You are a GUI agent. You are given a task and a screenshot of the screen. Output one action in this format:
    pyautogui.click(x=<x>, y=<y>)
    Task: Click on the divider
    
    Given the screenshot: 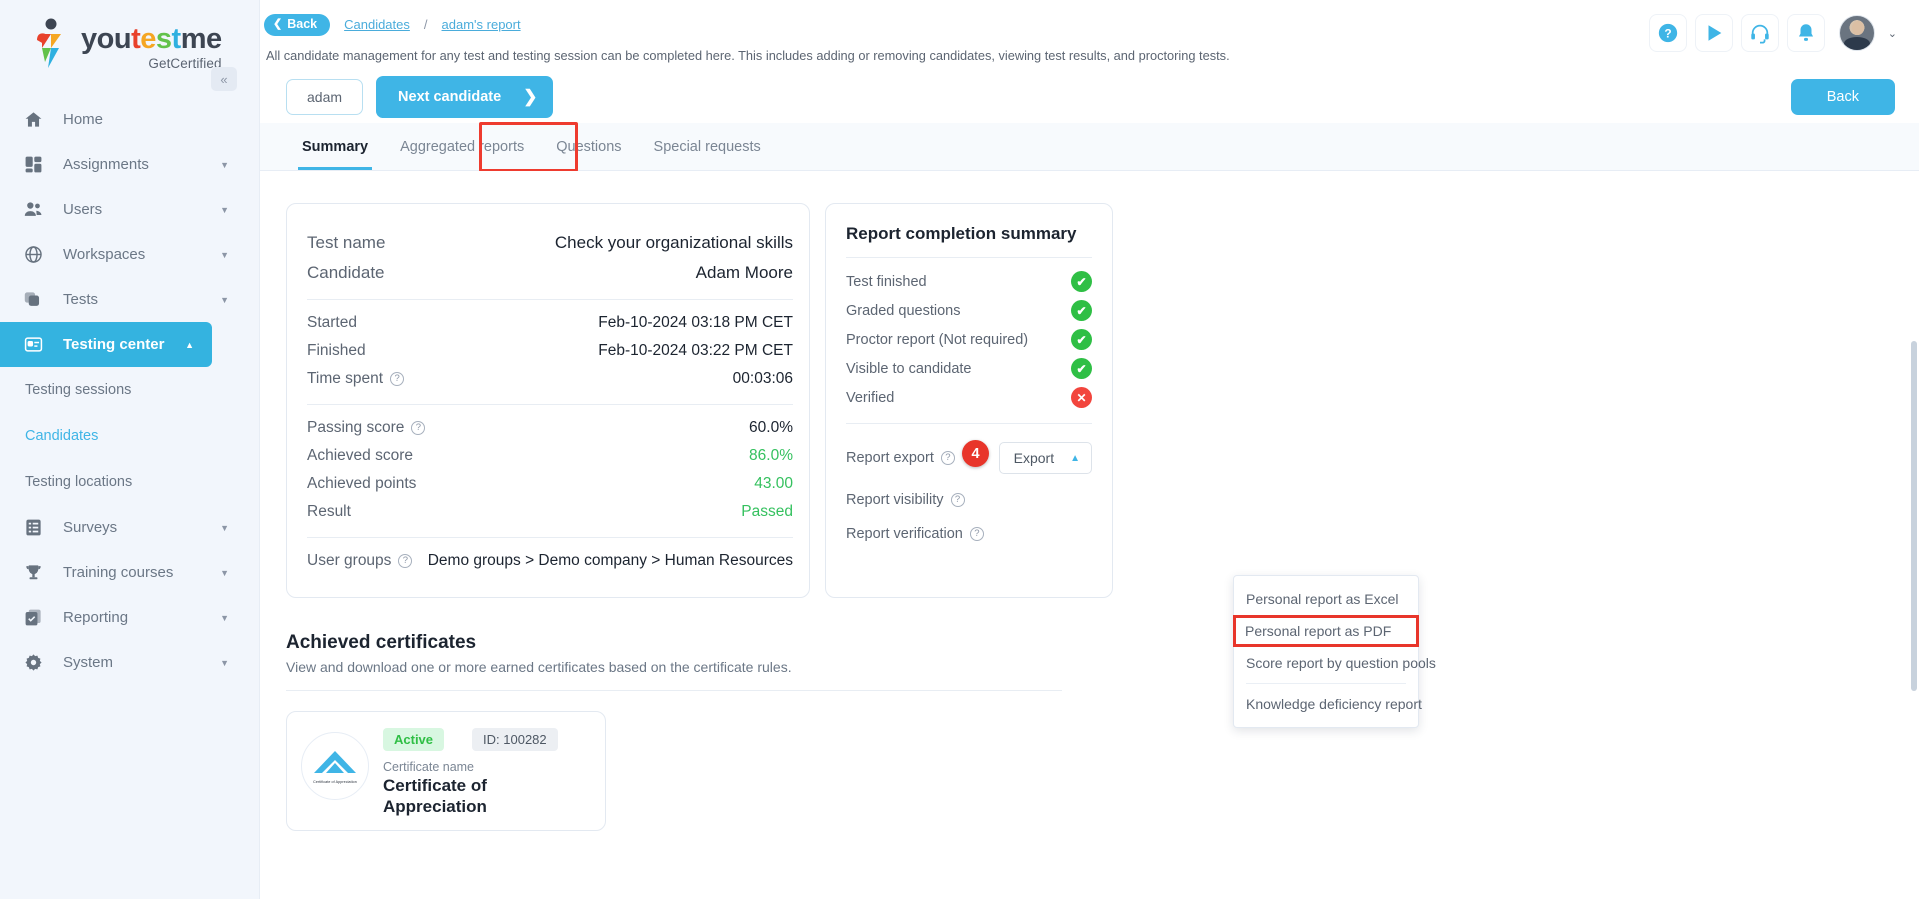 What is the action you would take?
    pyautogui.click(x=674, y=690)
    